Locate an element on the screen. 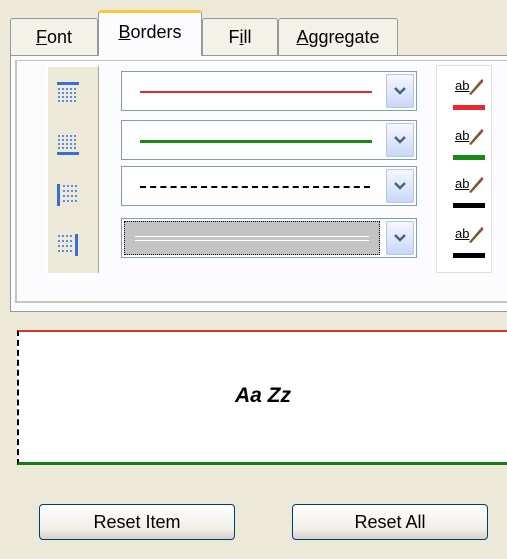  border-color-column: ab ab ab ab is located at coordinates (464, 169).